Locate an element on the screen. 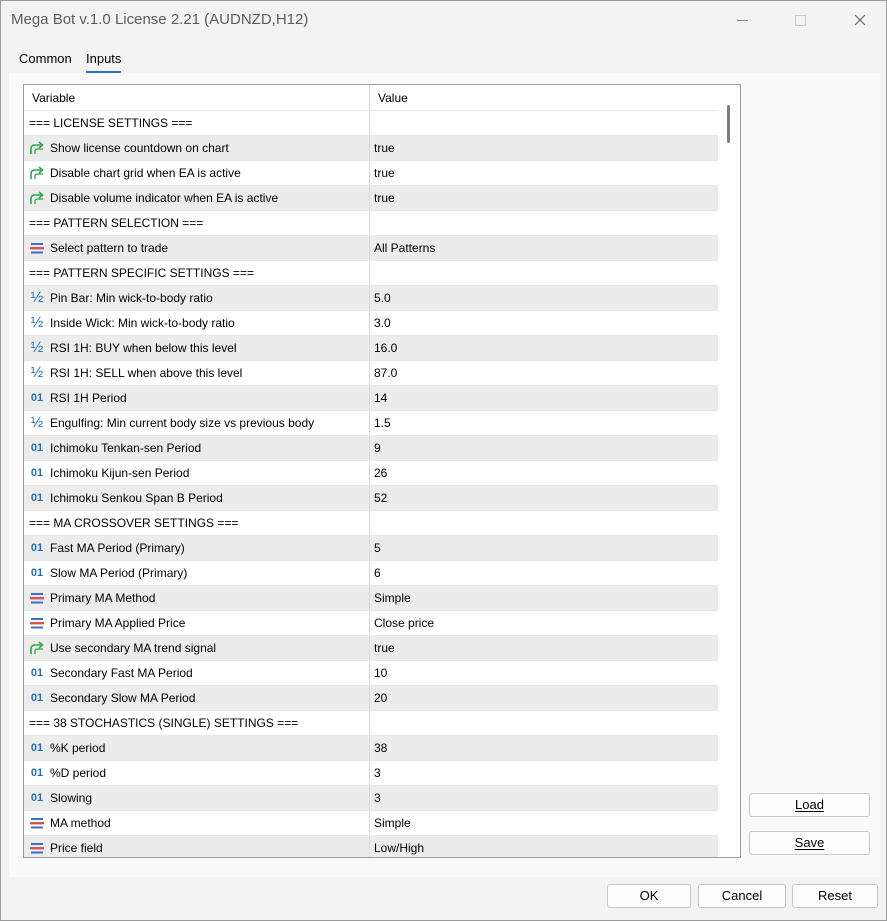 The width and height of the screenshot is (887, 921). section-row: === PATTERN SELECTION === is located at coordinates (371, 223).